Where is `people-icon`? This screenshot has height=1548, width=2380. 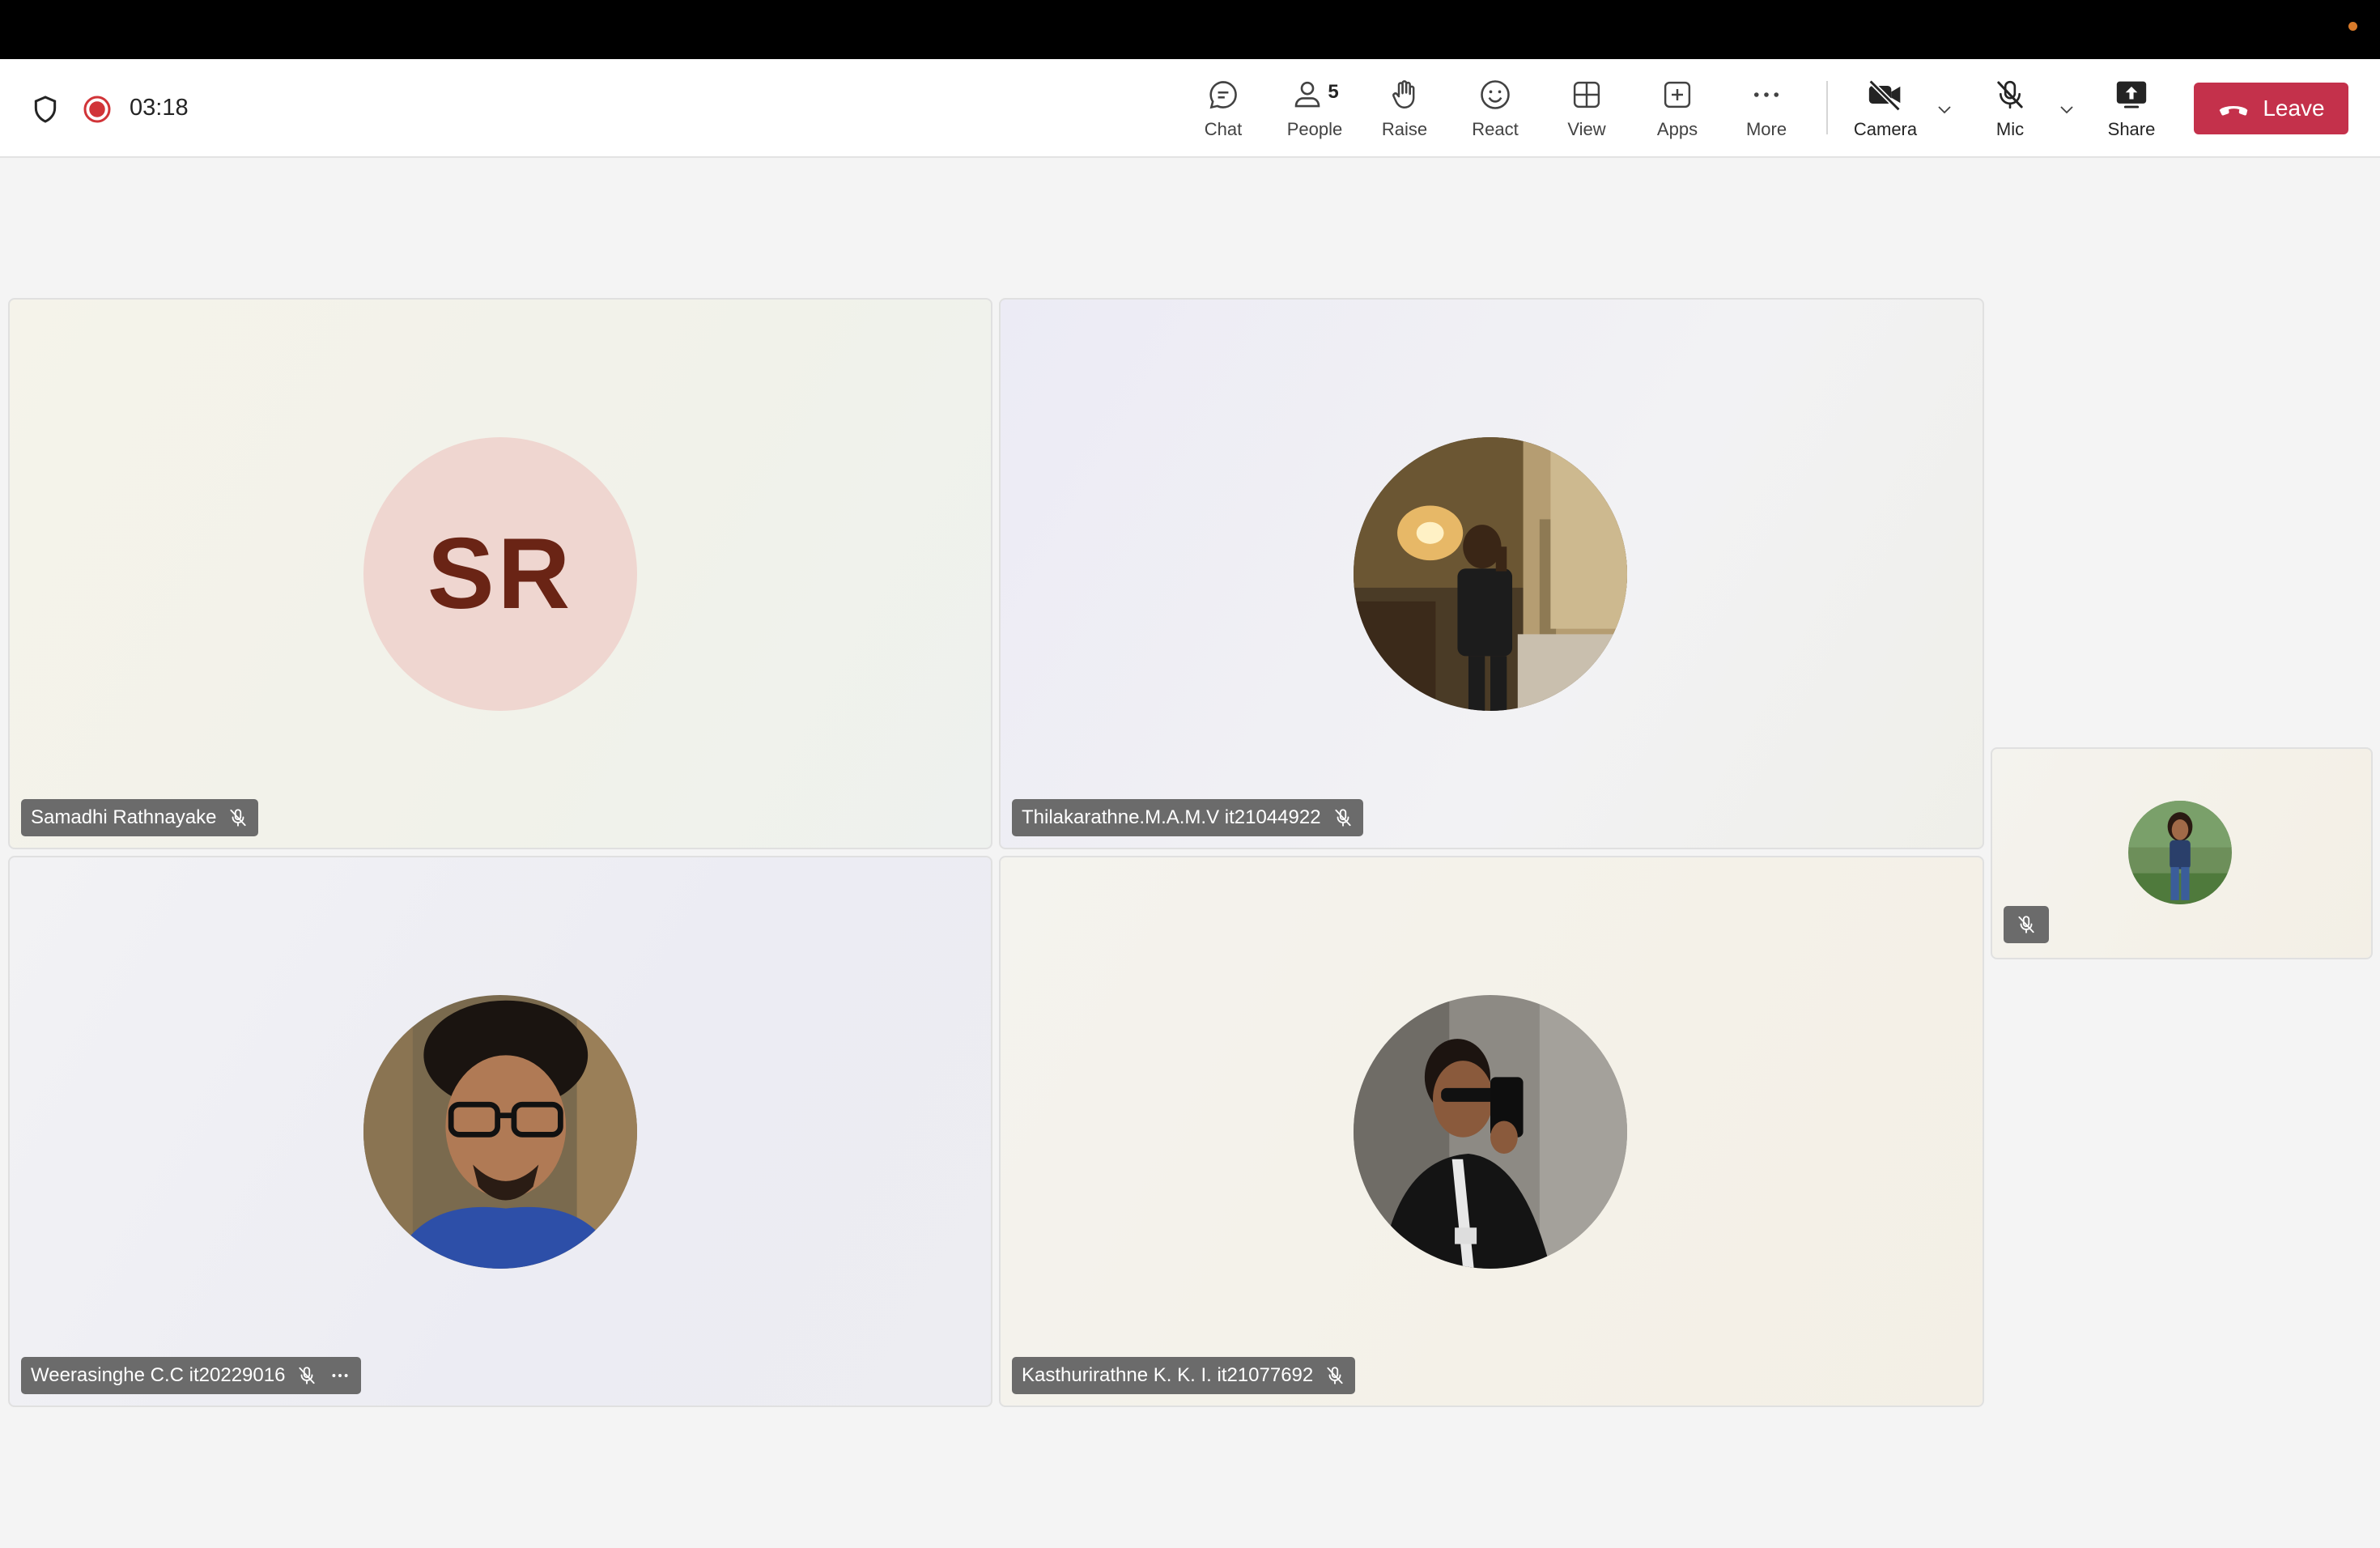
people-icon is located at coordinates (1307, 95).